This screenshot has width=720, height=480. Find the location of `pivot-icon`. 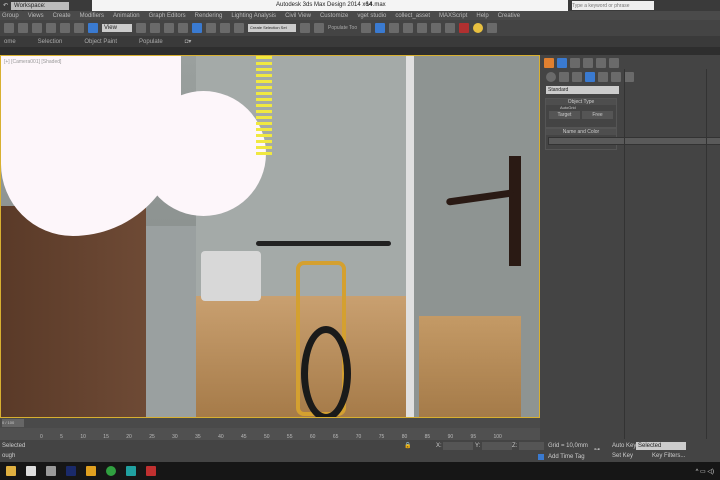

pivot-icon is located at coordinates (141, 28).